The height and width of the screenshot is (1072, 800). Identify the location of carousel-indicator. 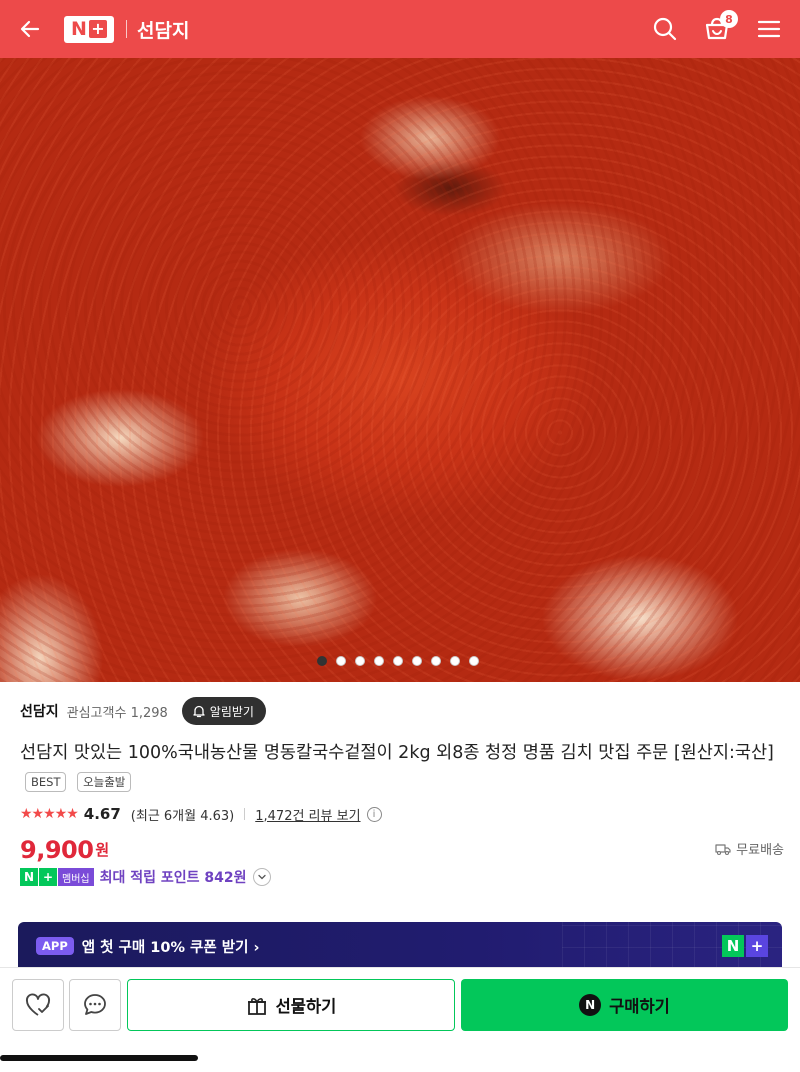
(399, 661).